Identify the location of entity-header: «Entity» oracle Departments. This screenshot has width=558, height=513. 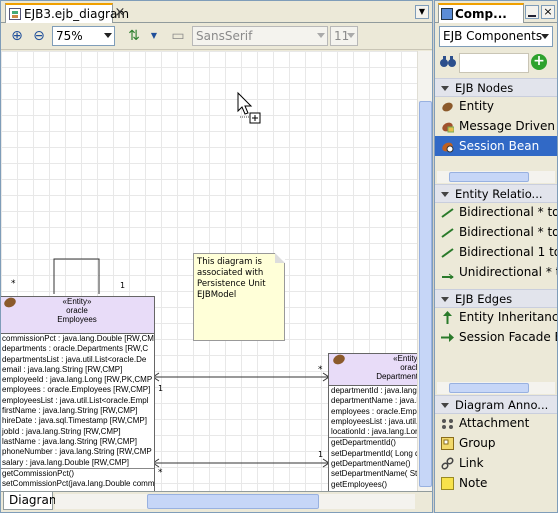
(373, 370).